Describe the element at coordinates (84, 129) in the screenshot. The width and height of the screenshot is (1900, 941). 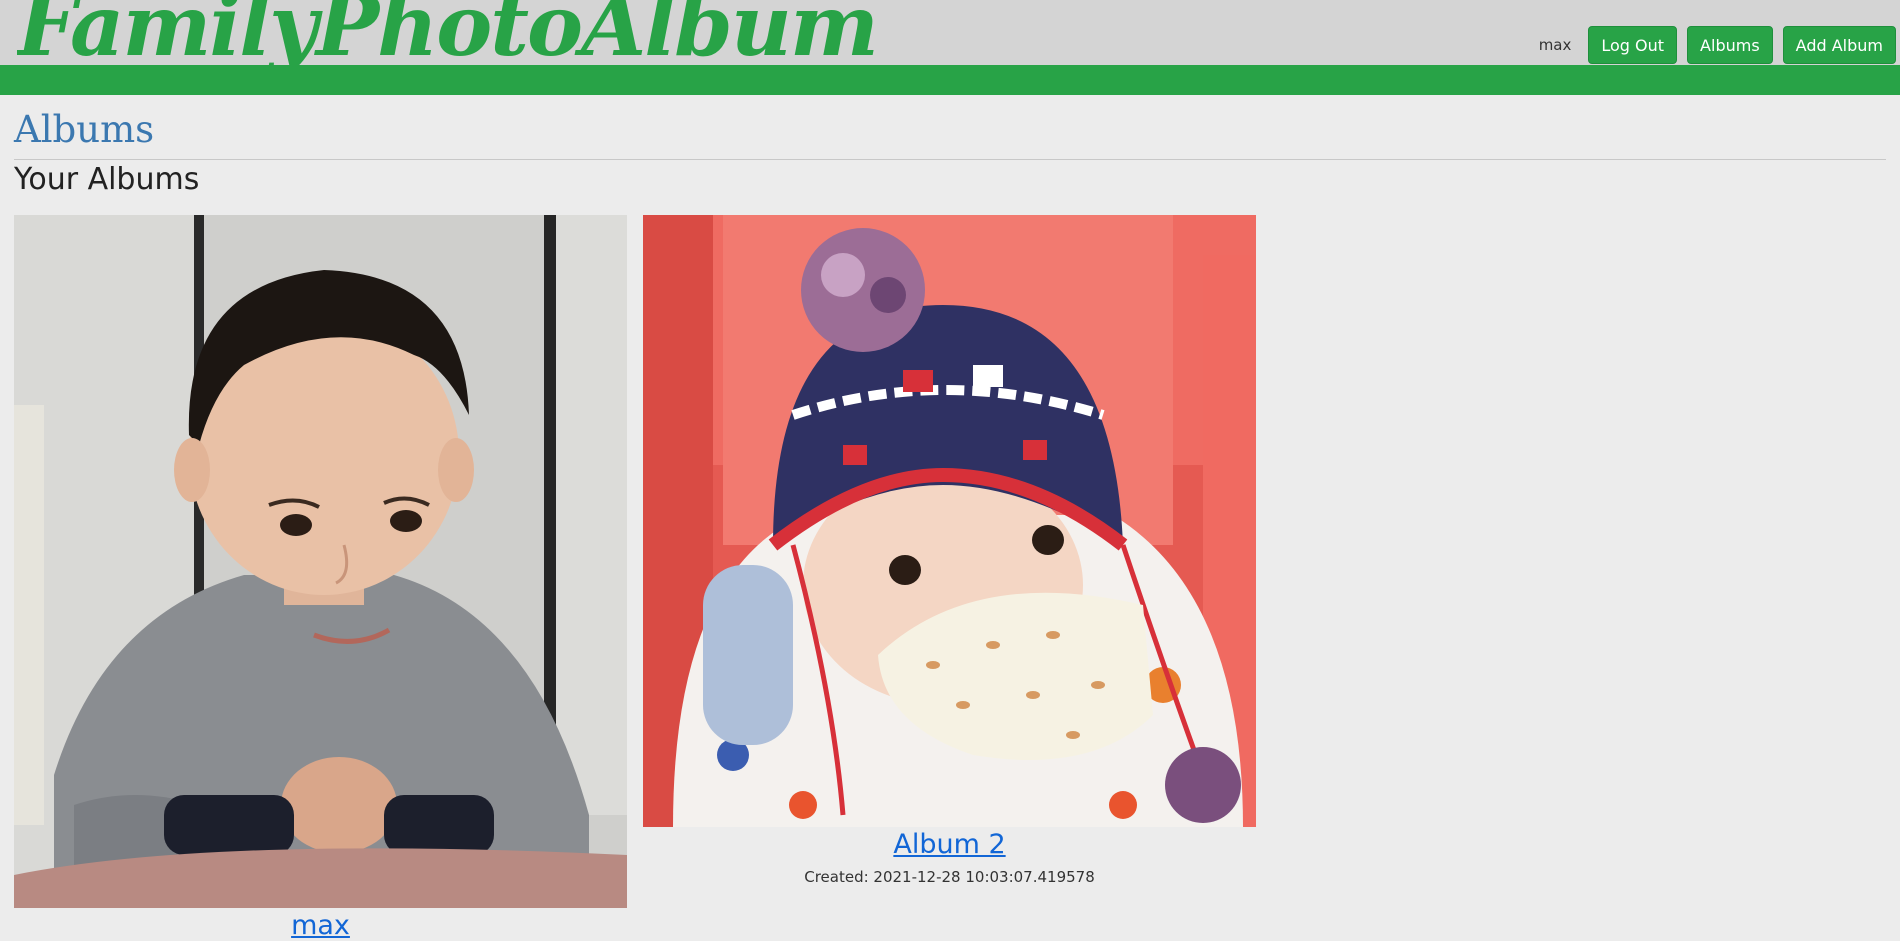
I see `page-title: Albums` at that location.